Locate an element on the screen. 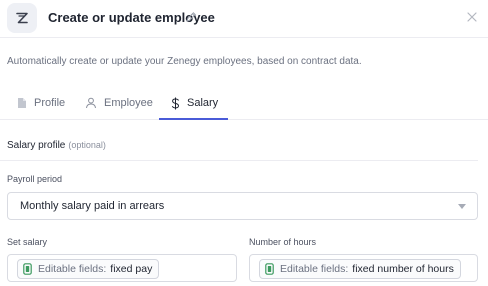 The image size is (488, 286). person-icon is located at coordinates (91, 103).